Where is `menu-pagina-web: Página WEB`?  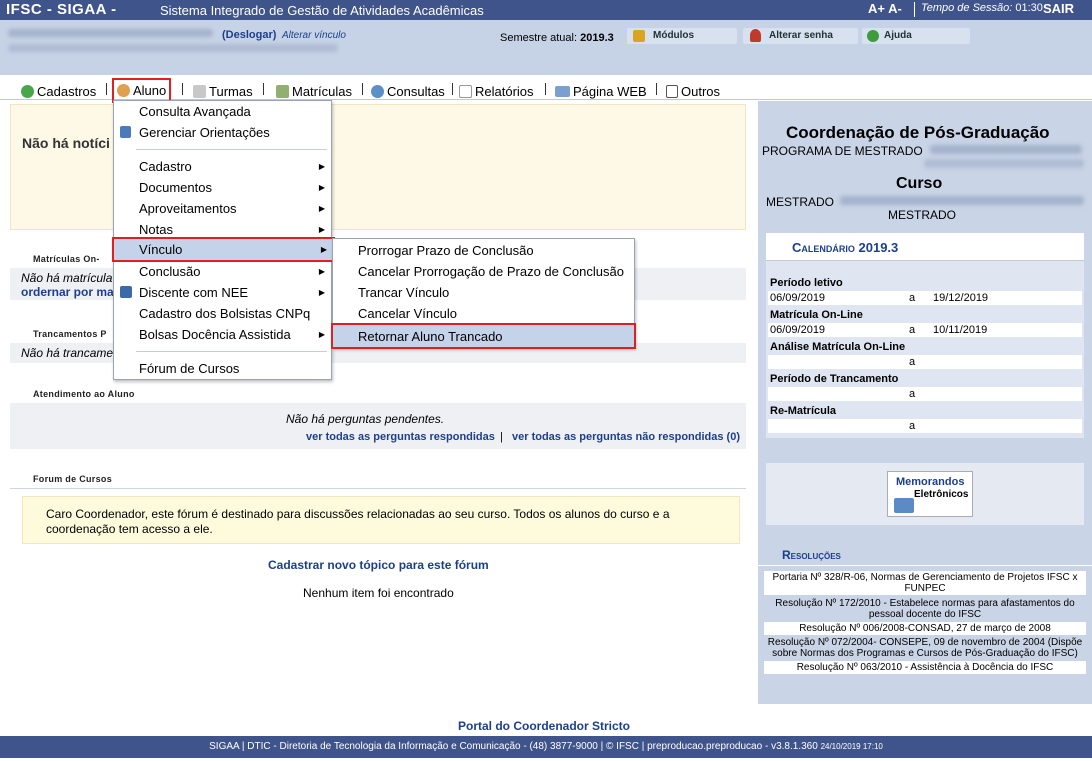 menu-pagina-web: Página WEB is located at coordinates (601, 91).